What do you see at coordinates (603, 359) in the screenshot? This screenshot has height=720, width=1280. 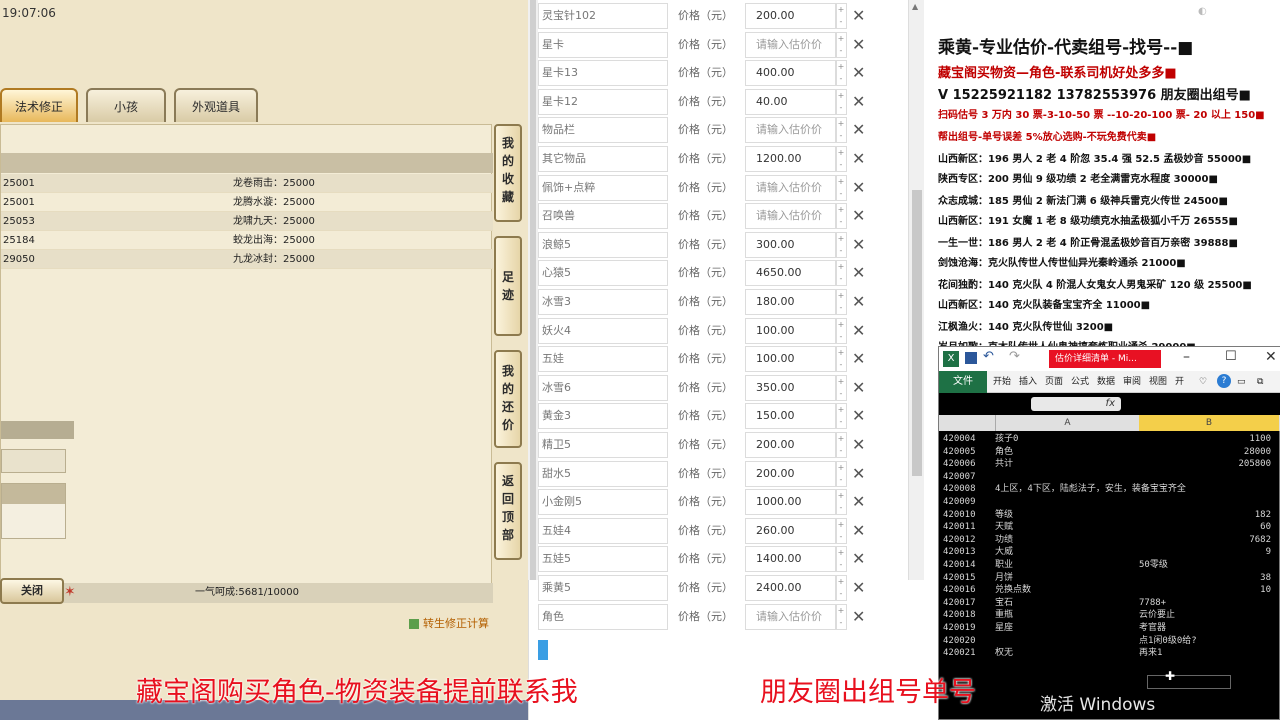 I see `item-name-field: 五娃` at bounding box center [603, 359].